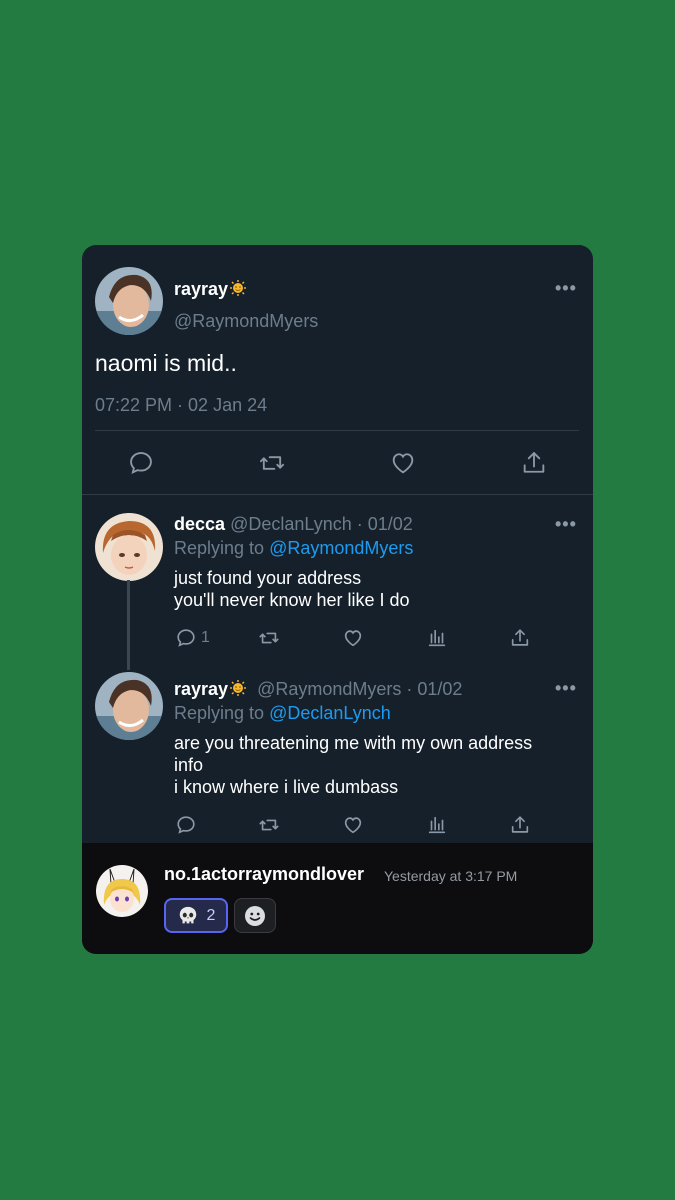 This screenshot has height=1200, width=675. What do you see at coordinates (189, 765) in the screenshot?
I see `reply2-text-line2: info` at bounding box center [189, 765].